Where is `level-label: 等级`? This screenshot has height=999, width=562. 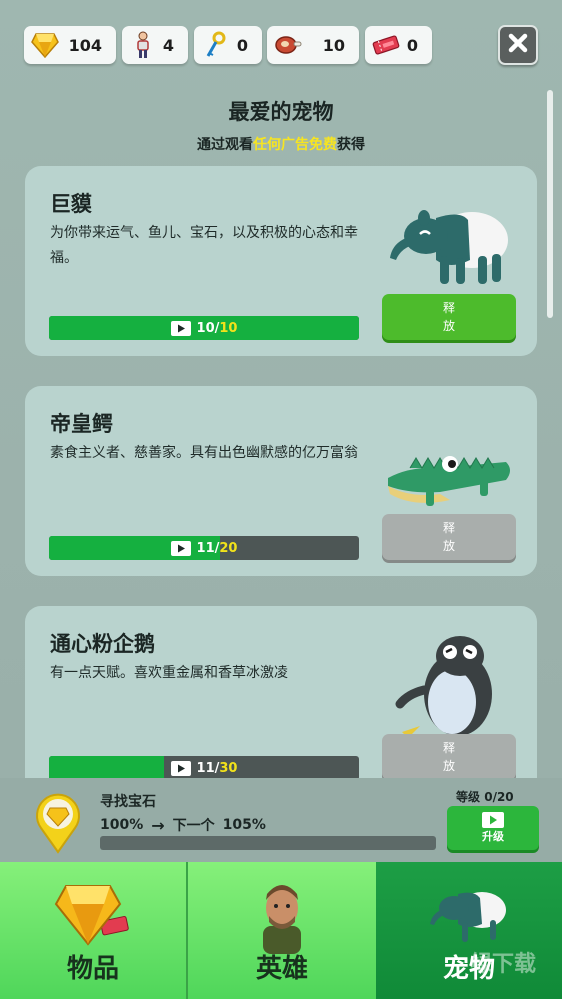 level-label: 等级 is located at coordinates (468, 797).